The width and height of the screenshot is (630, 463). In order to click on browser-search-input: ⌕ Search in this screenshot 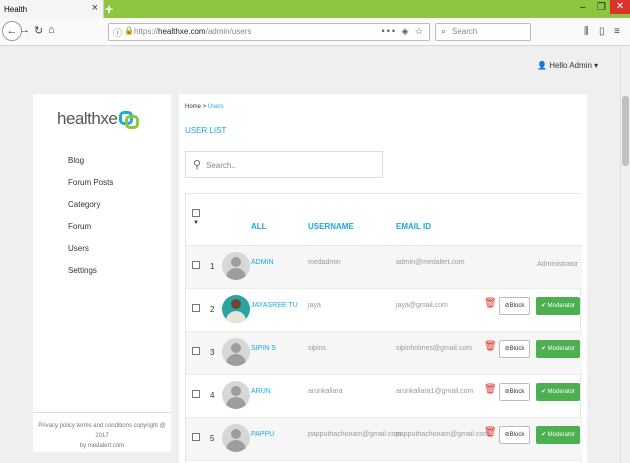, I will do `click(483, 32)`.